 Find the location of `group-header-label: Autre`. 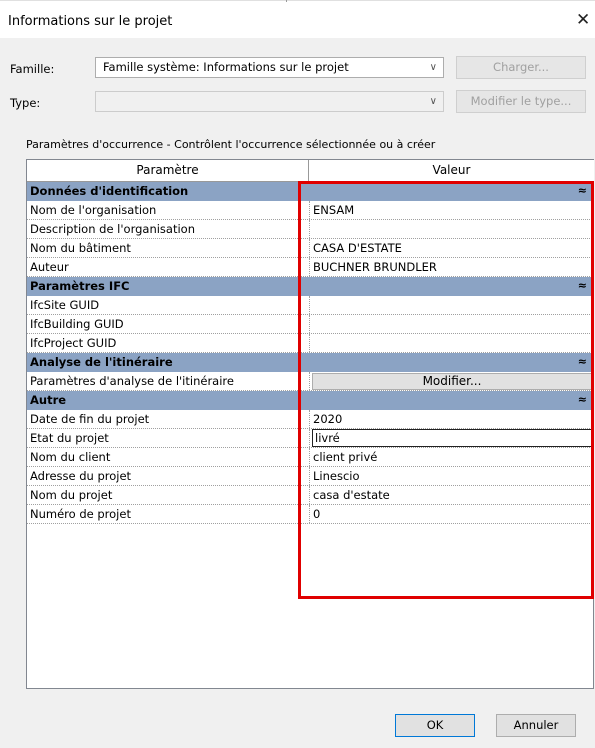

group-header-label: Autre is located at coordinates (48, 400).